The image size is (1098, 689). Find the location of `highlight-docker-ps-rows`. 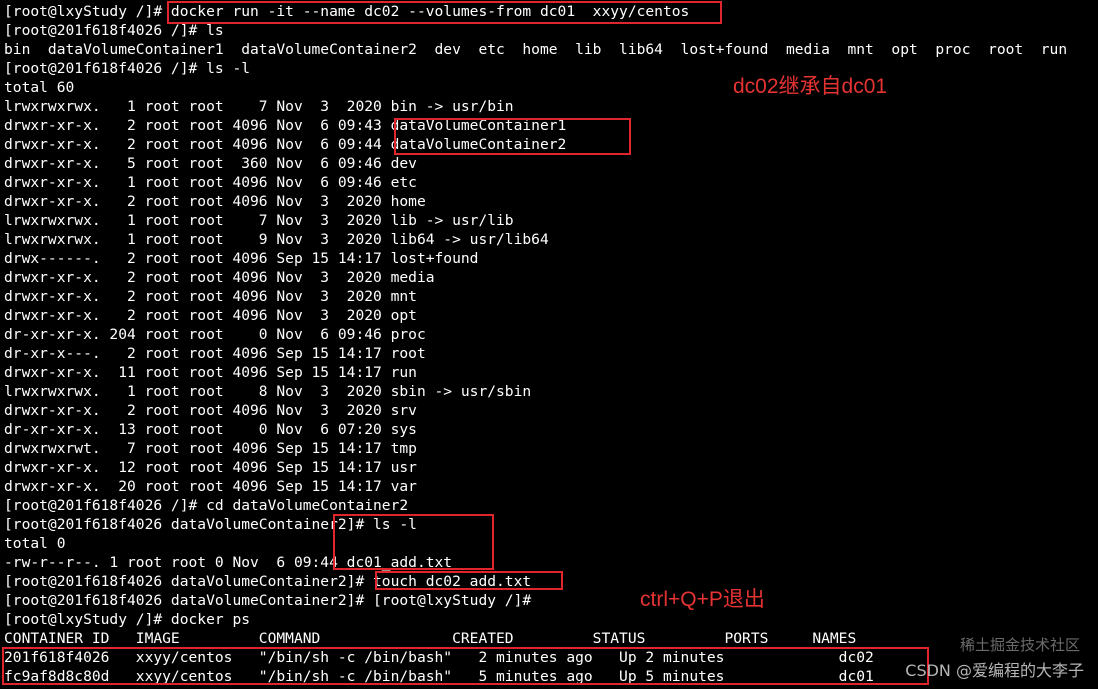

highlight-docker-ps-rows is located at coordinates (465, 666).